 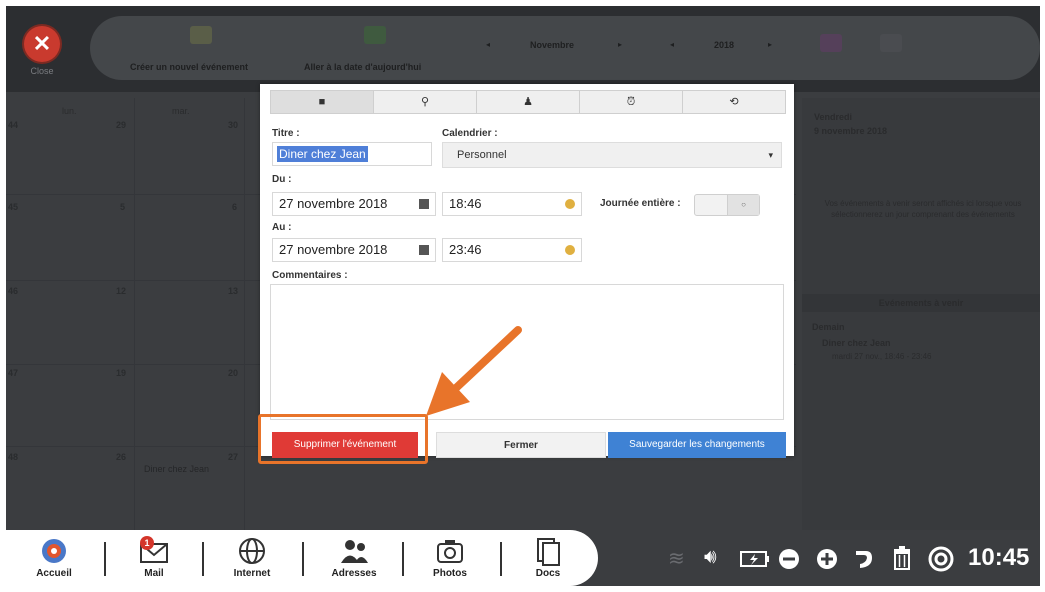 I want to click on prev-month-button: ◂, so click(x=488, y=44).